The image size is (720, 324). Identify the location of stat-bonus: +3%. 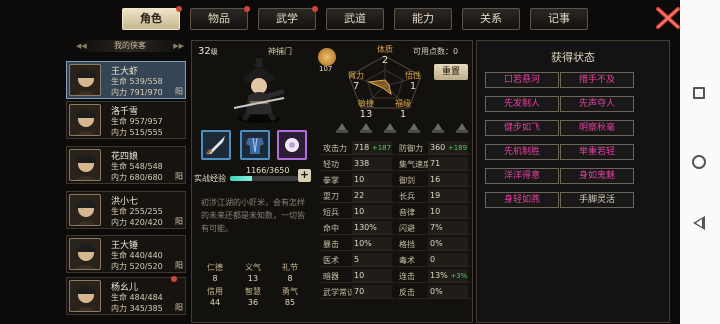
(459, 276).